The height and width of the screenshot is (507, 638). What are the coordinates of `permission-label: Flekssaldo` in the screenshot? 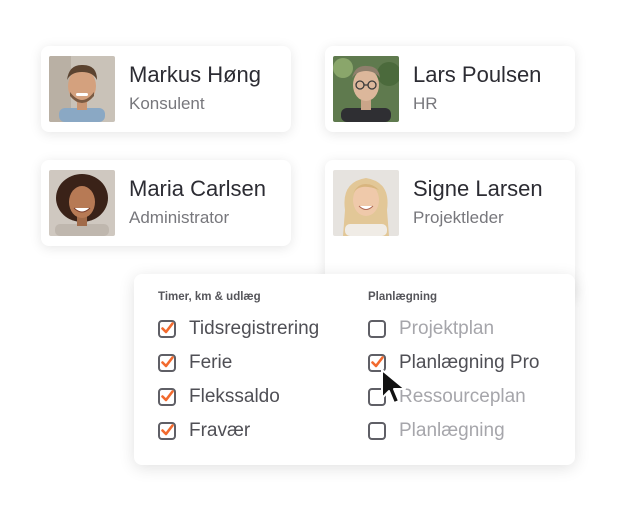 It's located at (234, 396).